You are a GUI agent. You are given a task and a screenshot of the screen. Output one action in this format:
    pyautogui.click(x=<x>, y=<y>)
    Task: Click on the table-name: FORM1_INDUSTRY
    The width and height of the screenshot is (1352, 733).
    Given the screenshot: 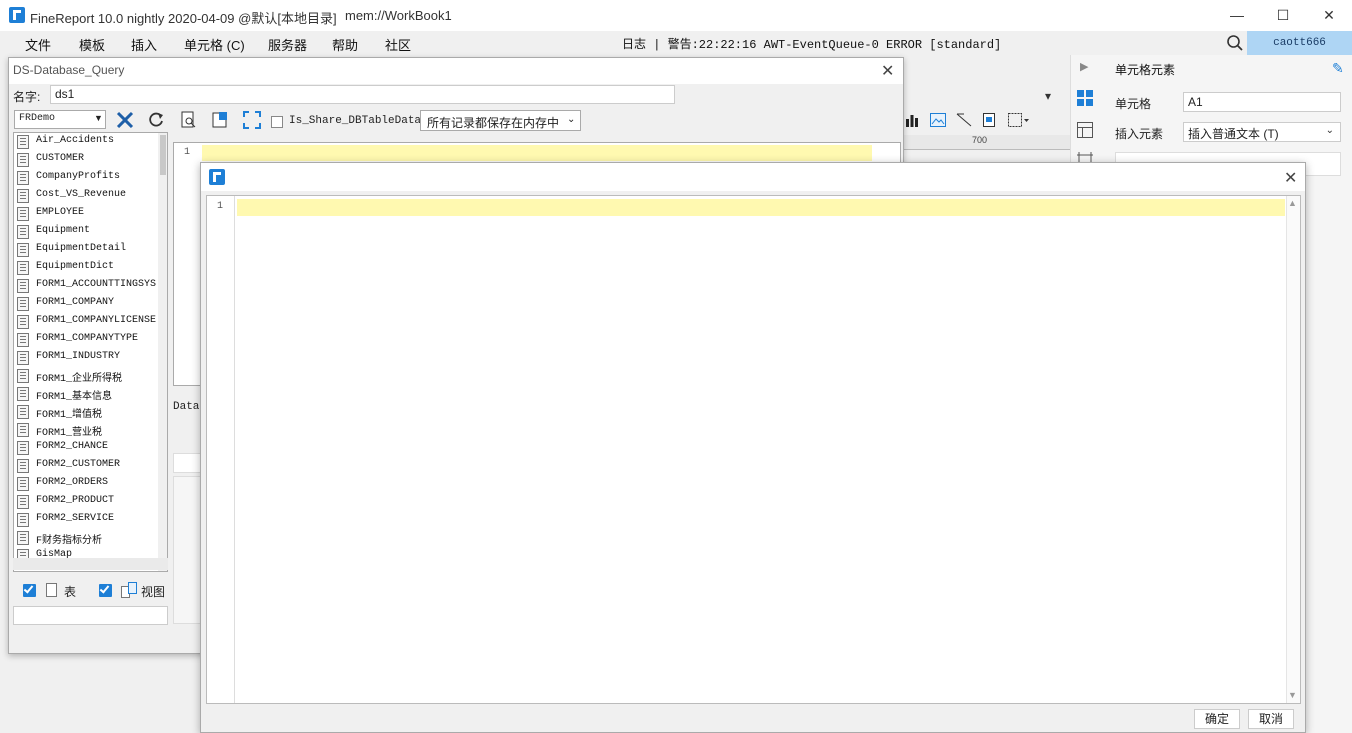 What is the action you would take?
    pyautogui.click(x=78, y=356)
    